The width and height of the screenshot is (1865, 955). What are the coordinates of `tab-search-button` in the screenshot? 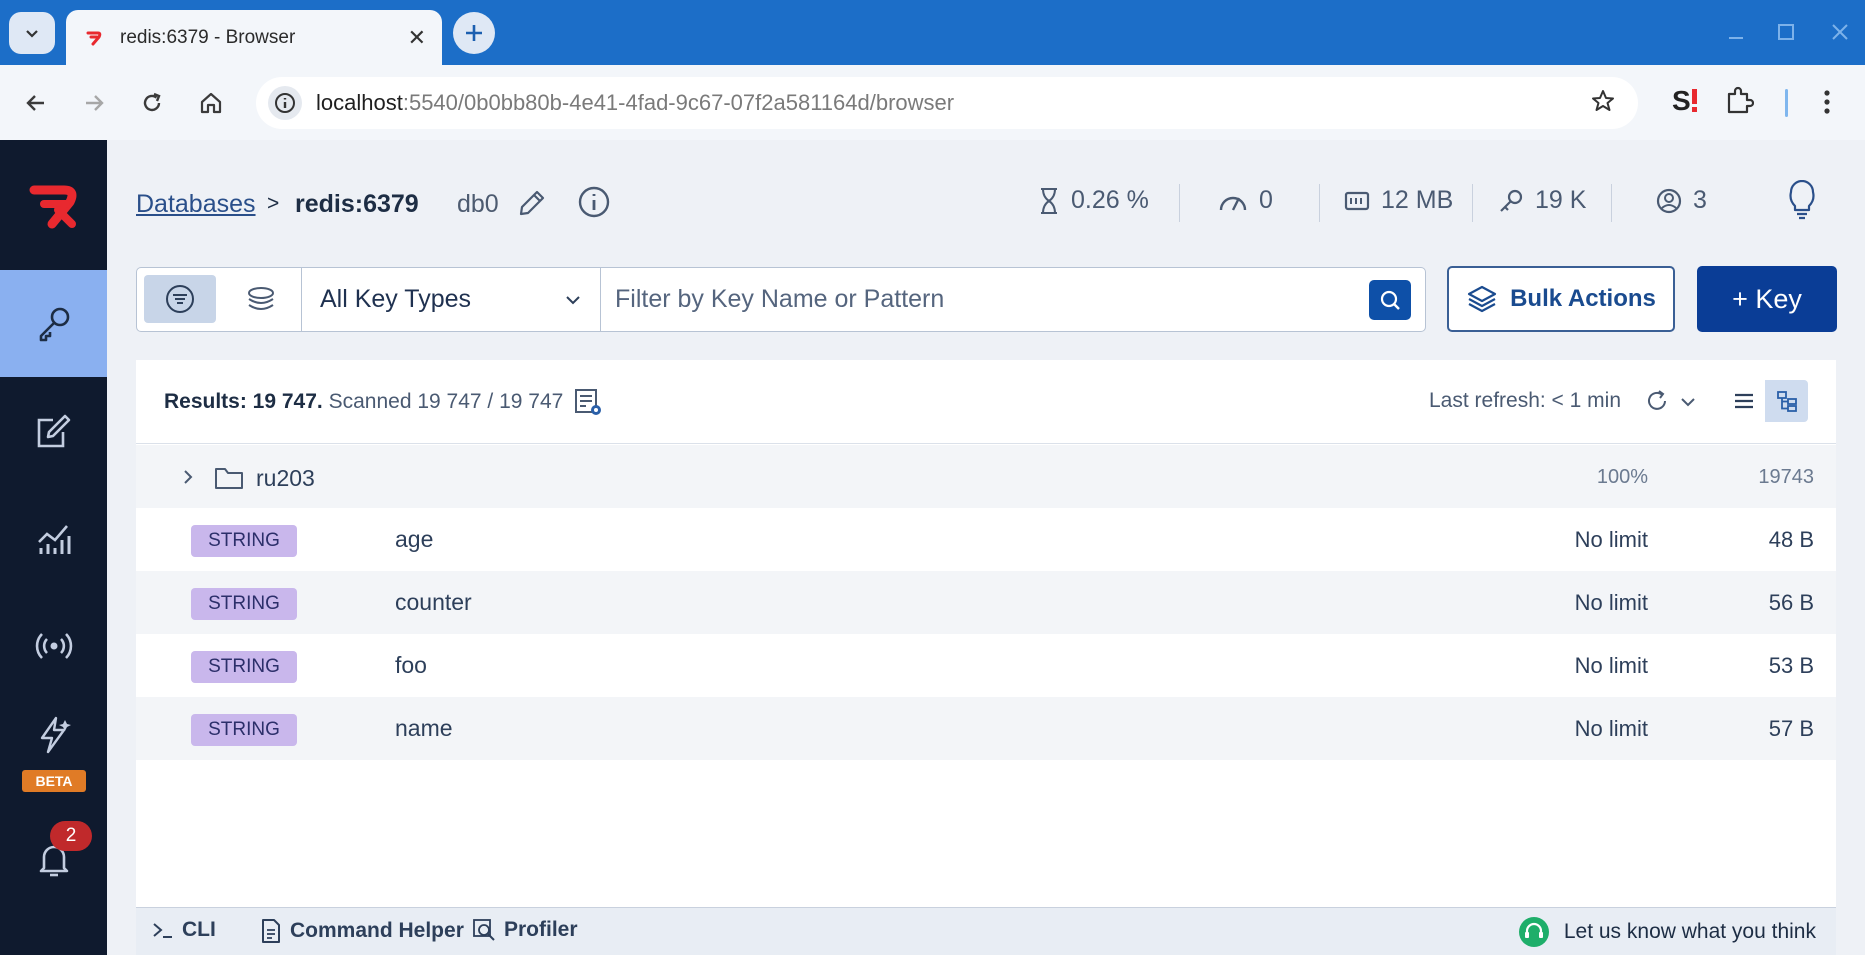 It's located at (32, 33).